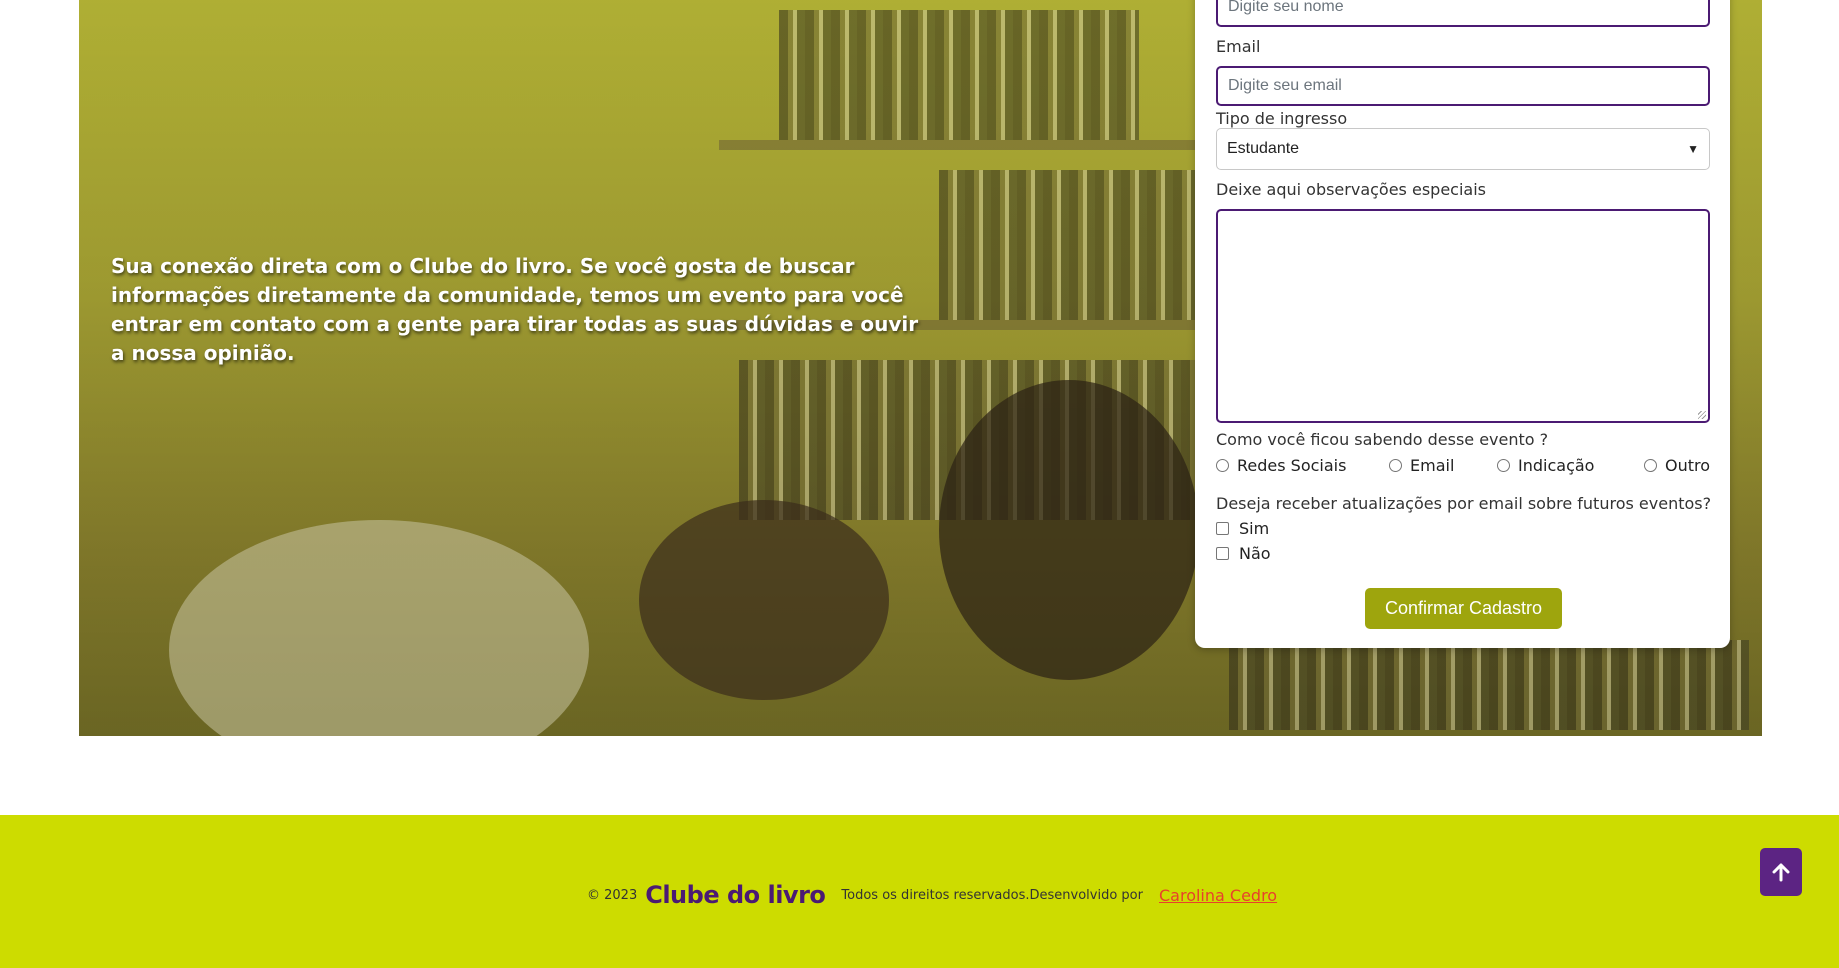 The width and height of the screenshot is (1839, 968). What do you see at coordinates (1463, 316) in the screenshot?
I see `notes-textarea` at bounding box center [1463, 316].